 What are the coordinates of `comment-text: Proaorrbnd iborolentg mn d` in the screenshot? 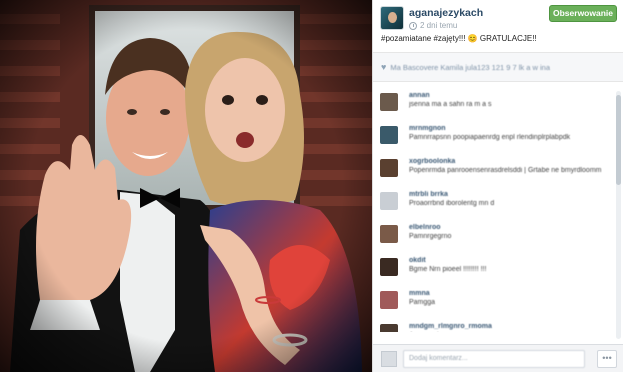 It's located at (452, 203).